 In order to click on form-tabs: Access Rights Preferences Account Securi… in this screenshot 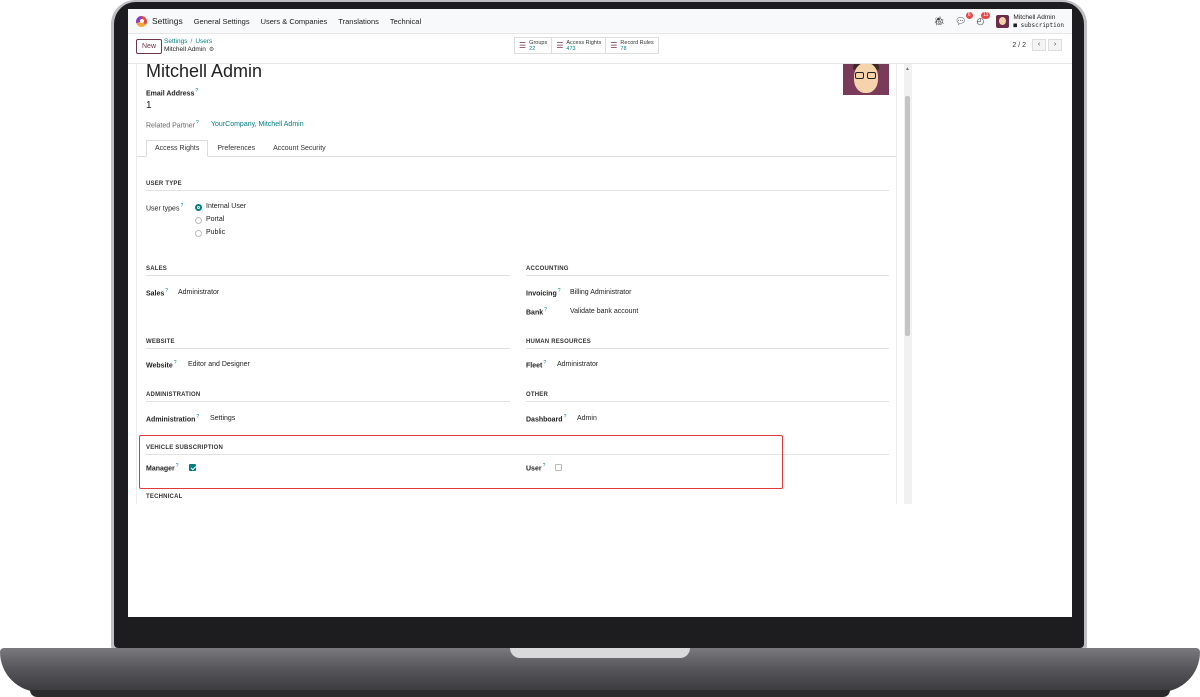, I will do `click(240, 148)`.